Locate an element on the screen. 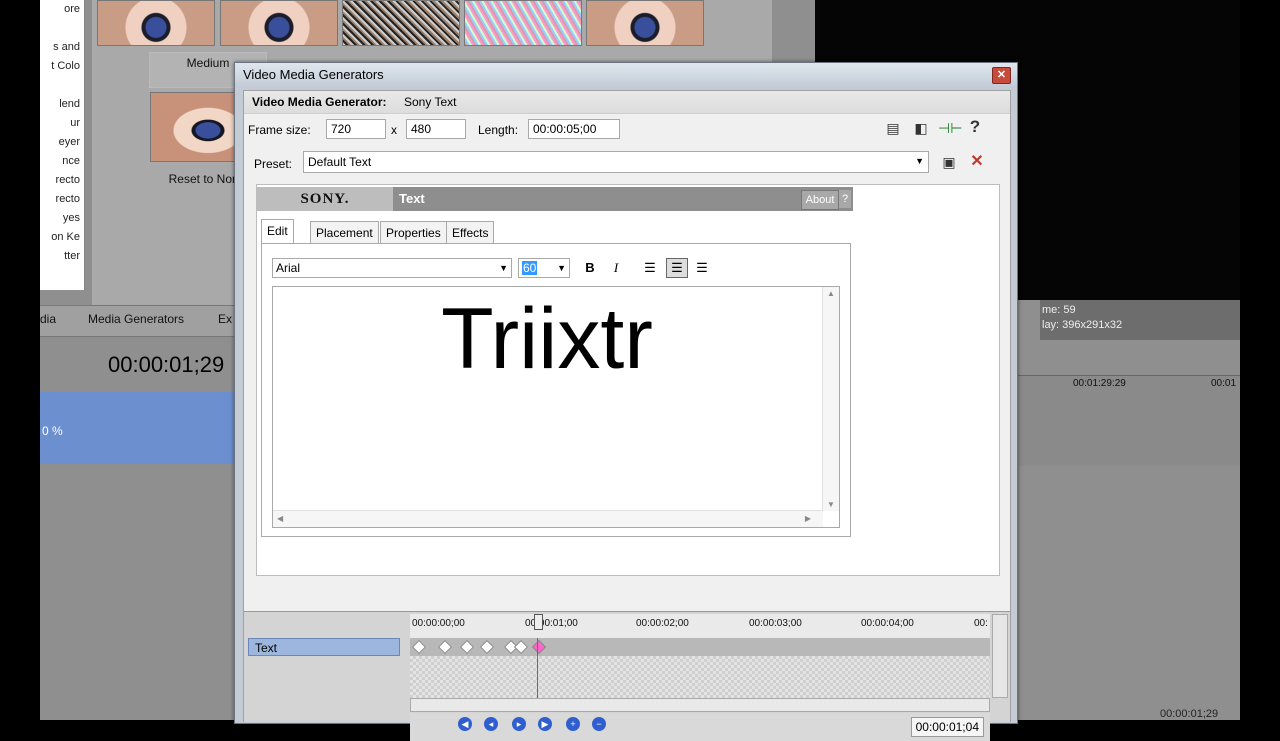 The width and height of the screenshot is (1280, 741). list-item: on Ke is located at coordinates (62, 237).